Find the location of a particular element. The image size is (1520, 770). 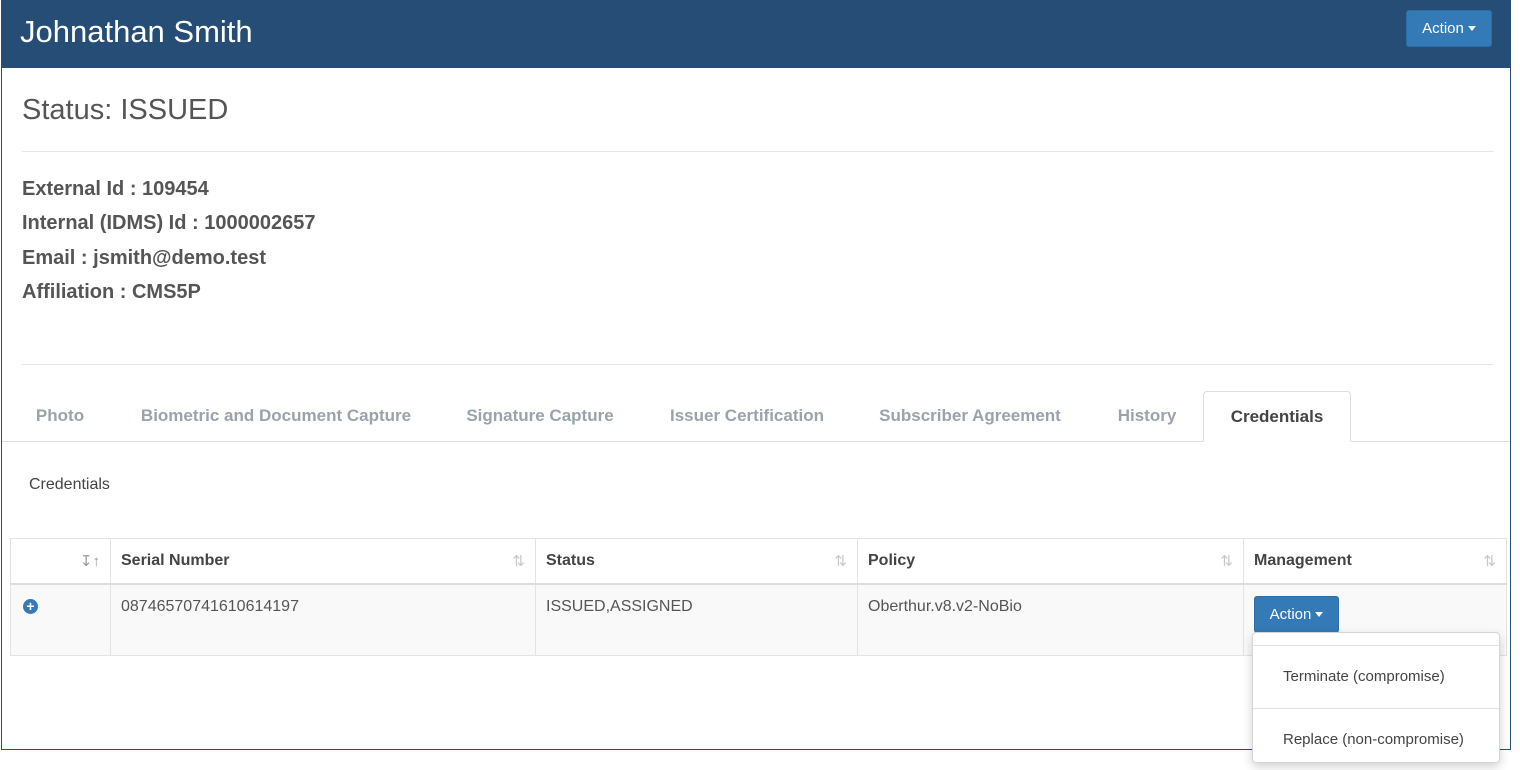

column-header-policy: Policy ⇅ is located at coordinates (1050, 561).